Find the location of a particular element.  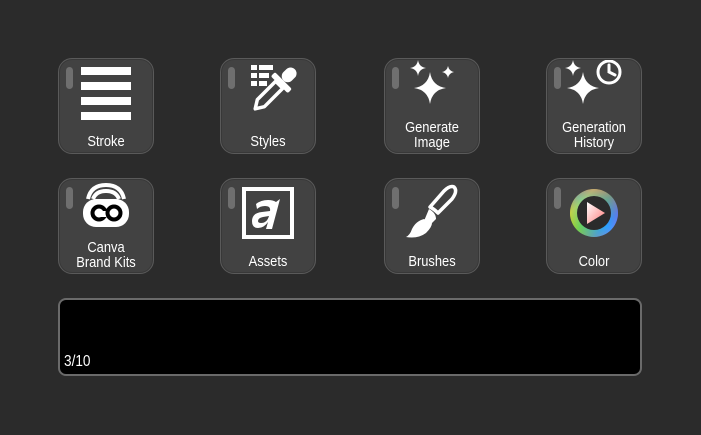

color-wheel-icon is located at coordinates (594, 213).